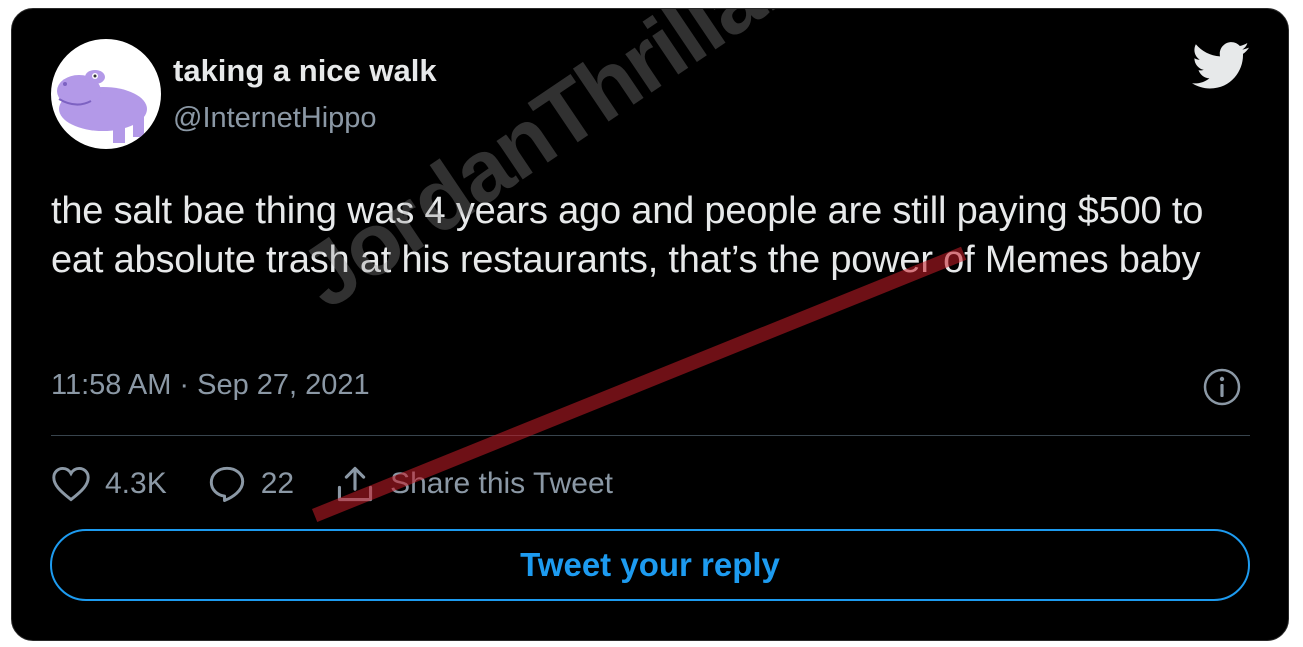  What do you see at coordinates (250, 484) in the screenshot?
I see `reply-count-button: 22` at bounding box center [250, 484].